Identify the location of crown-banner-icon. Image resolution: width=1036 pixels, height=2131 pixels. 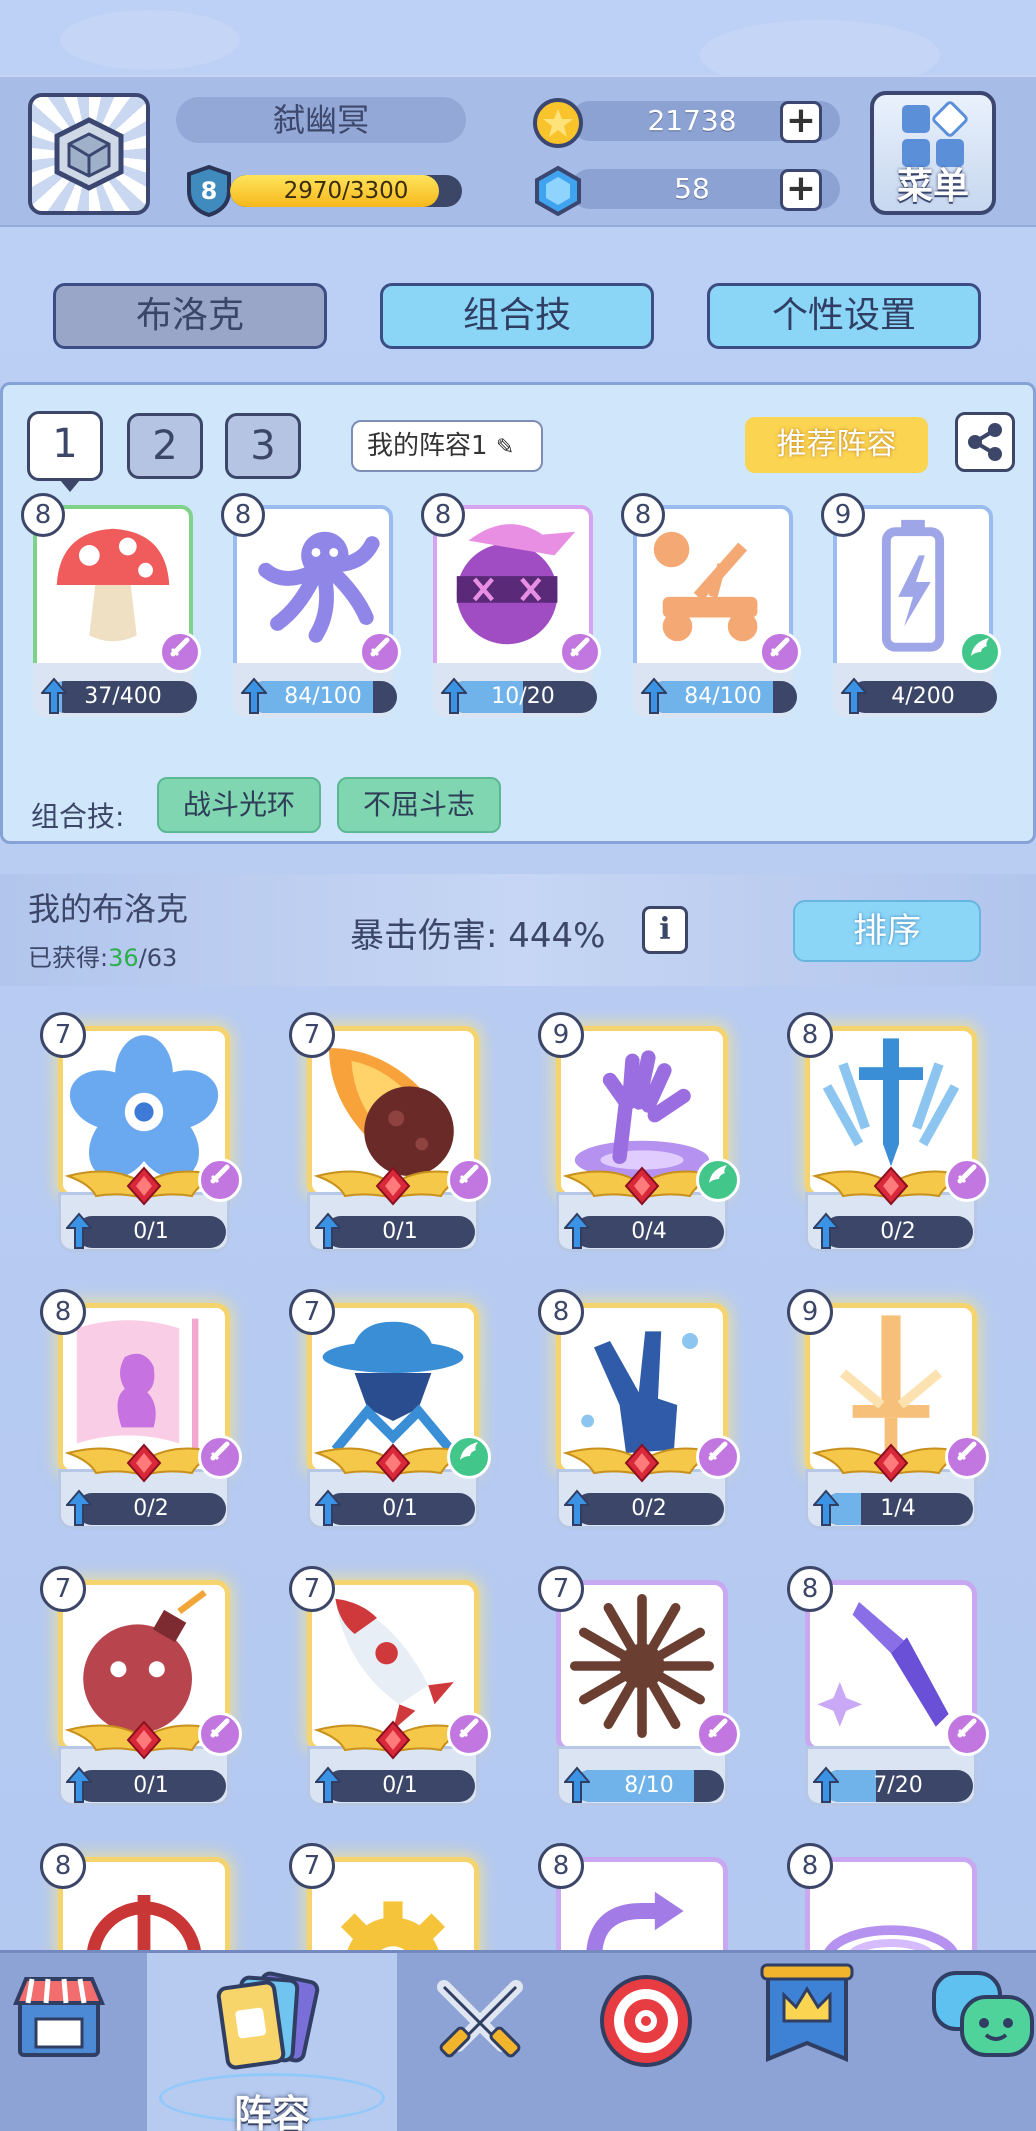
(807, 2012).